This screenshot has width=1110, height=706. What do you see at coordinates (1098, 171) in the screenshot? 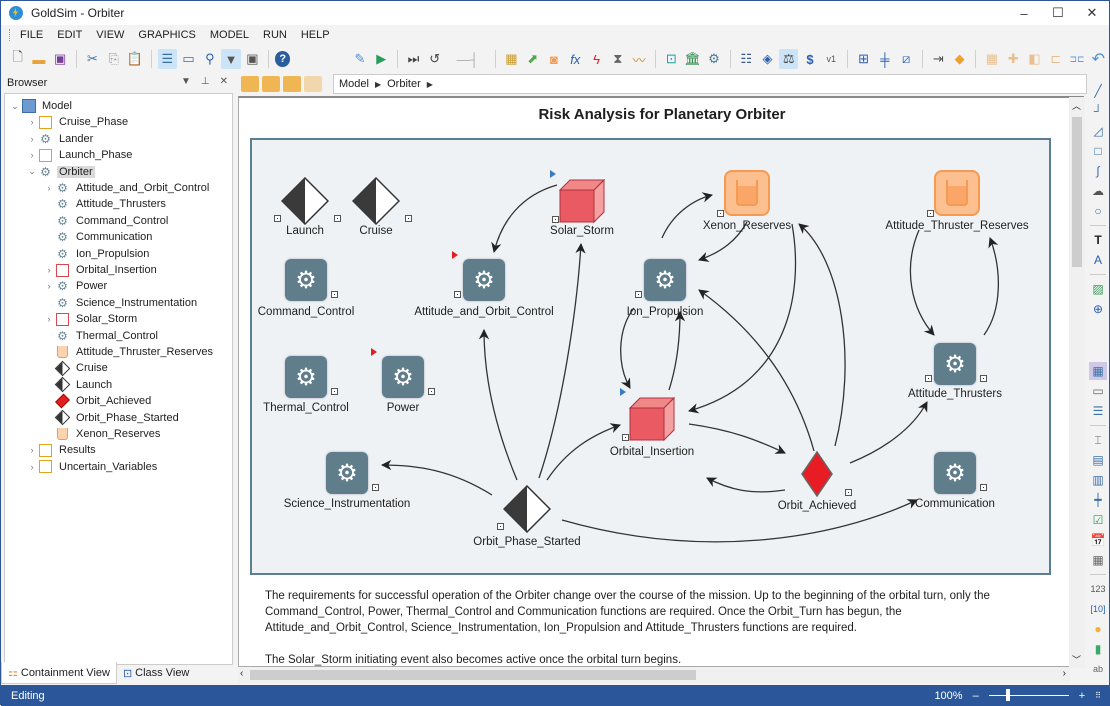
I see `curve-tool-icon: ∫` at bounding box center [1098, 171].